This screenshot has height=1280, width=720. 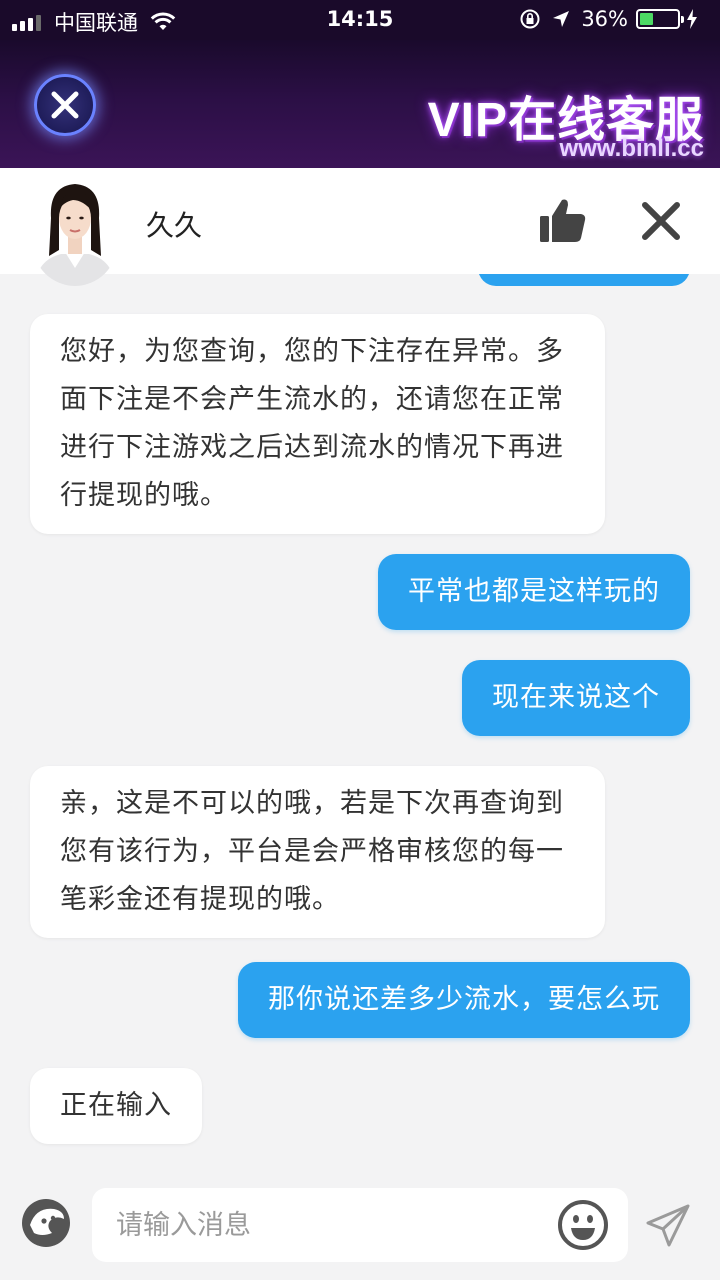 What do you see at coordinates (584, 280) in the screenshot?
I see `message-bubble-user-partial` at bounding box center [584, 280].